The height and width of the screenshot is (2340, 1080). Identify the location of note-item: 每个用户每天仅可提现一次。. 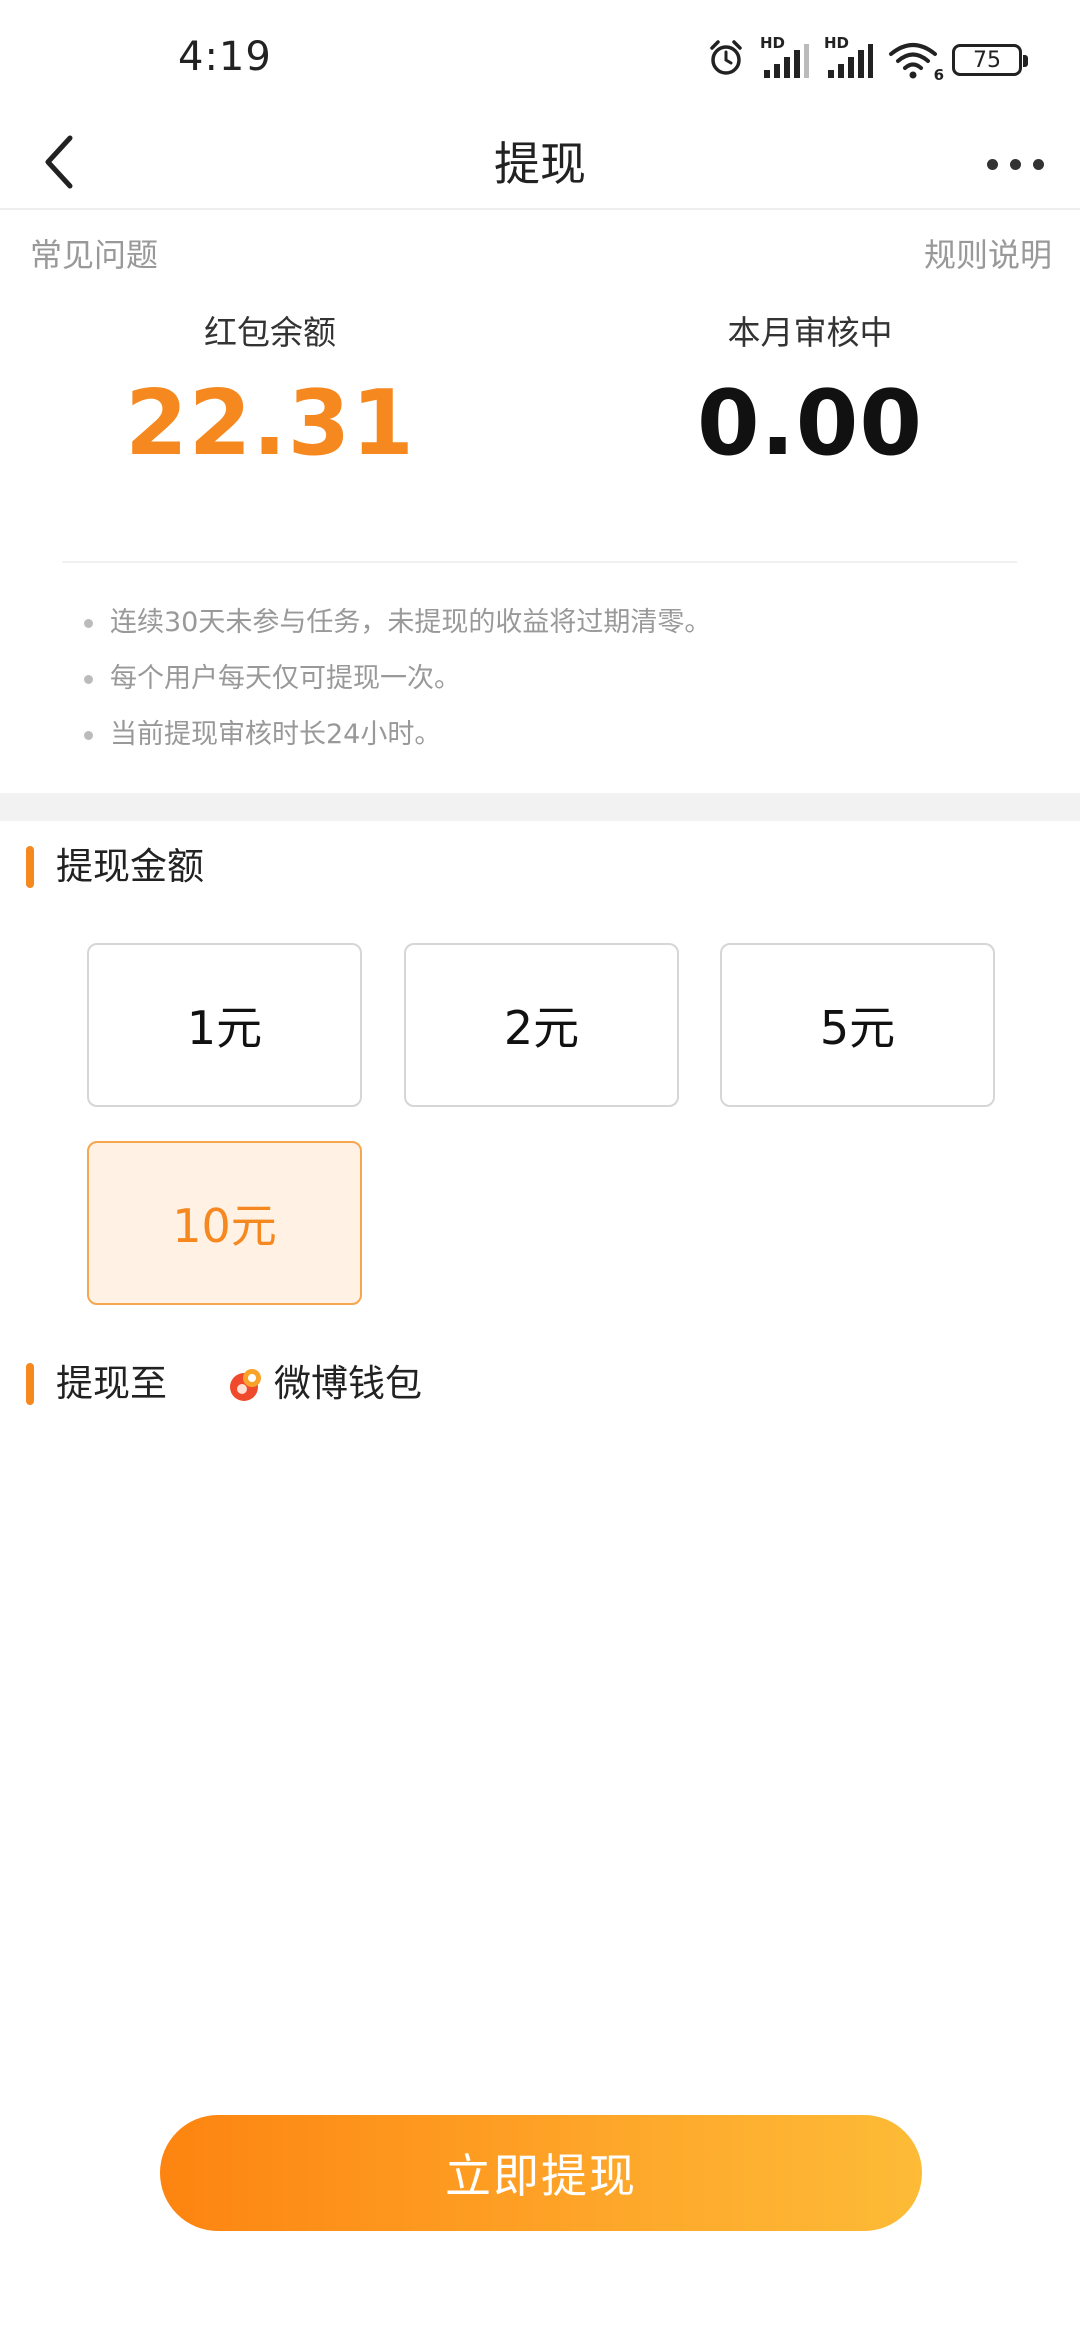
(559, 684).